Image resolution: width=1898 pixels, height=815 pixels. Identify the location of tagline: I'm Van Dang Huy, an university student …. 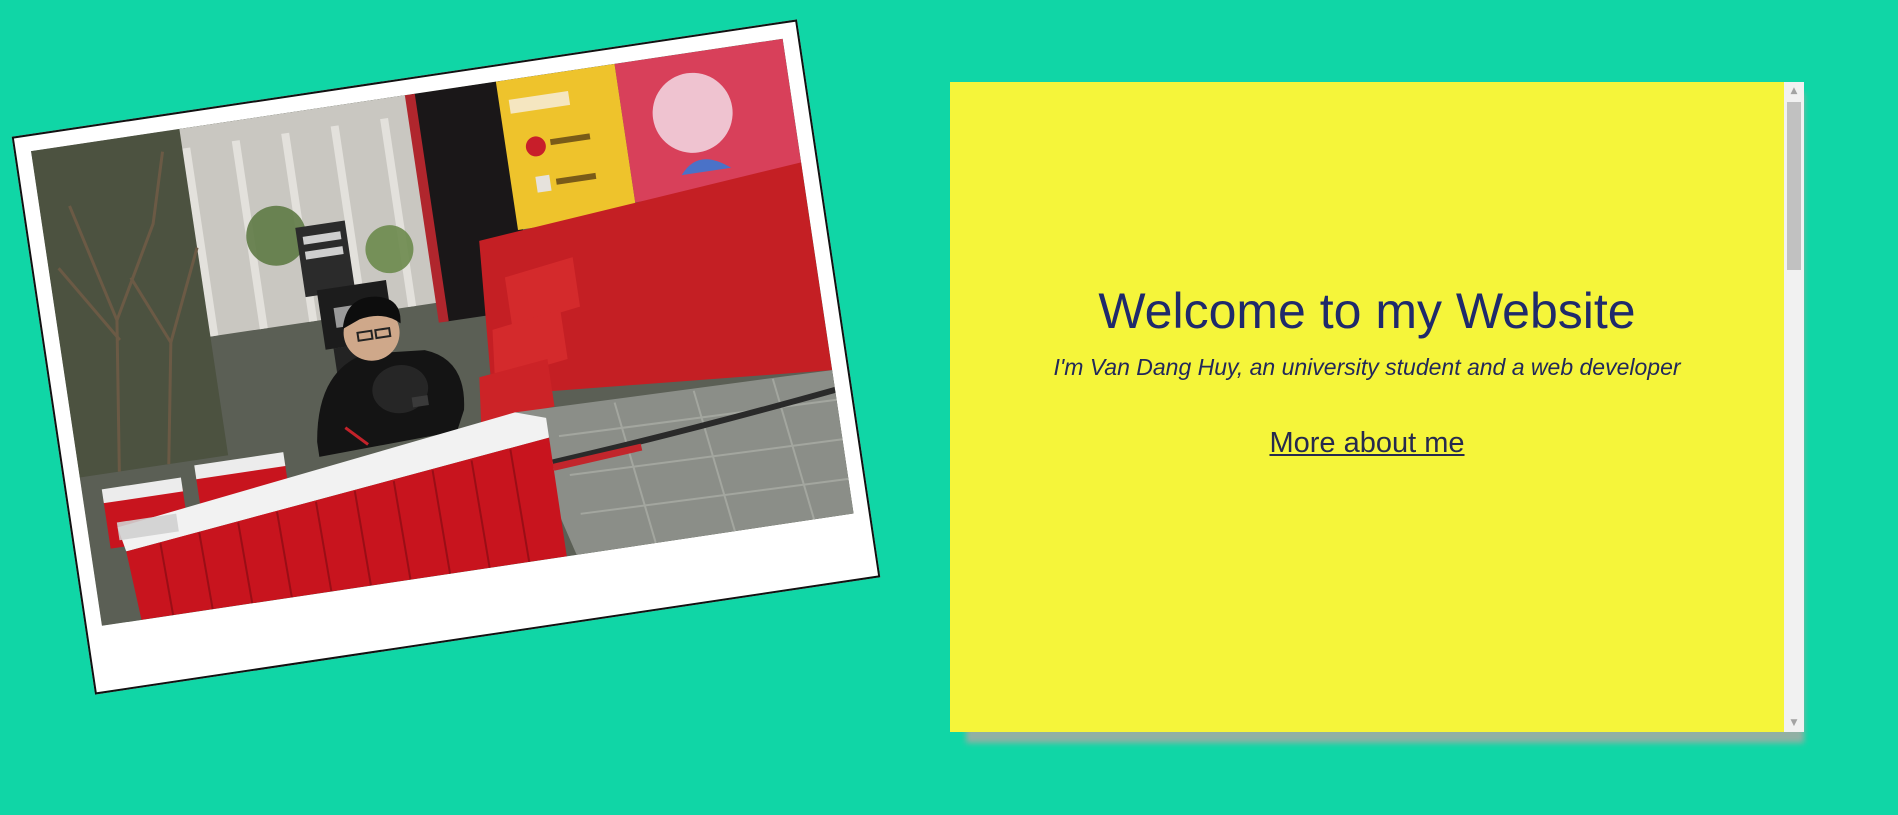
(1367, 367).